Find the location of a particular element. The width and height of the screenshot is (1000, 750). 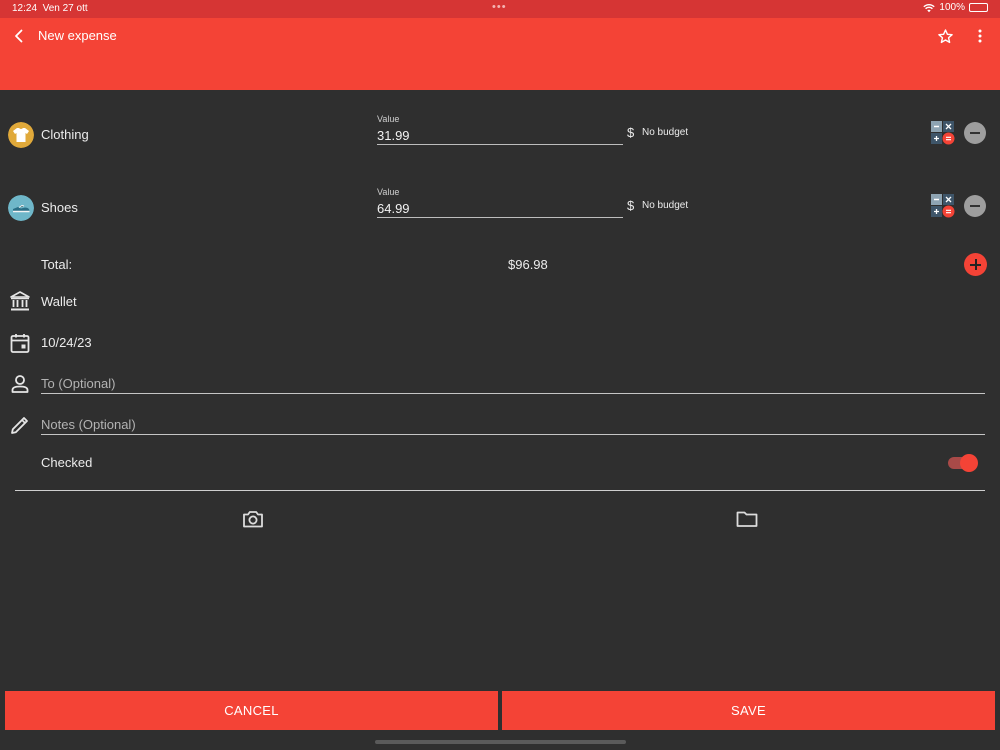

category-row-clothing: Clothing Value $ No budget is located at coordinates (500, 135).